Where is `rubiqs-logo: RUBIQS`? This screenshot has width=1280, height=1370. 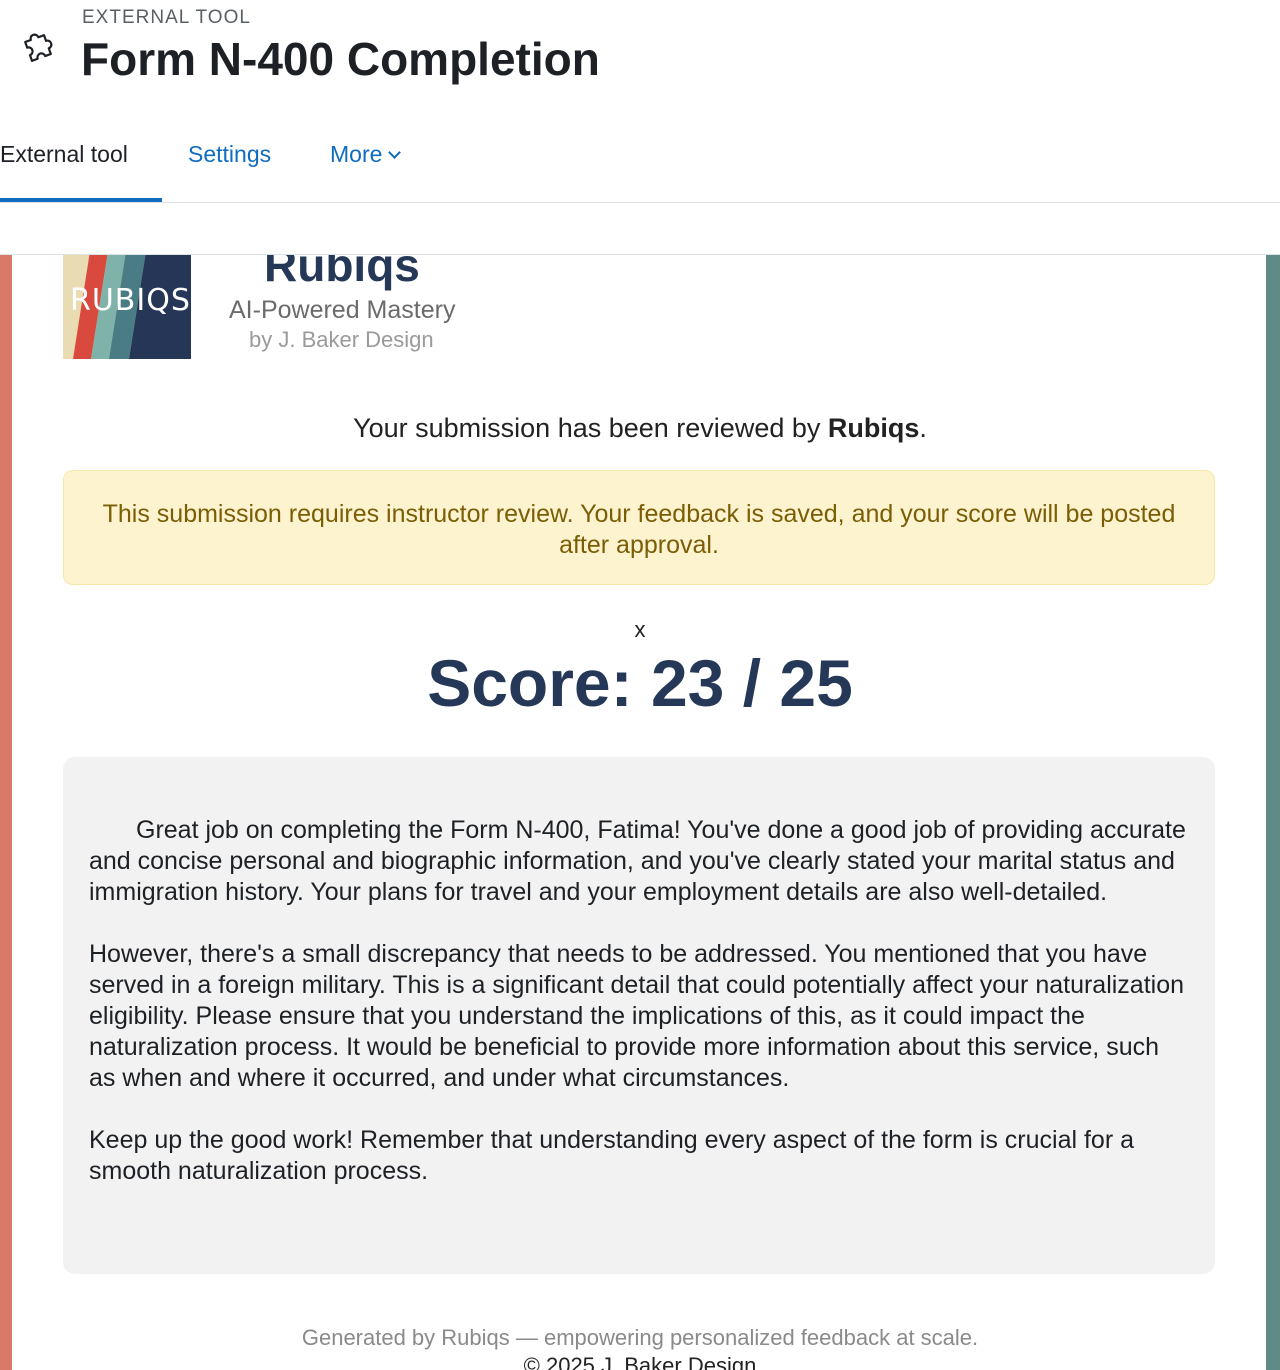
rubiqs-logo: RUBIQS is located at coordinates (127, 307).